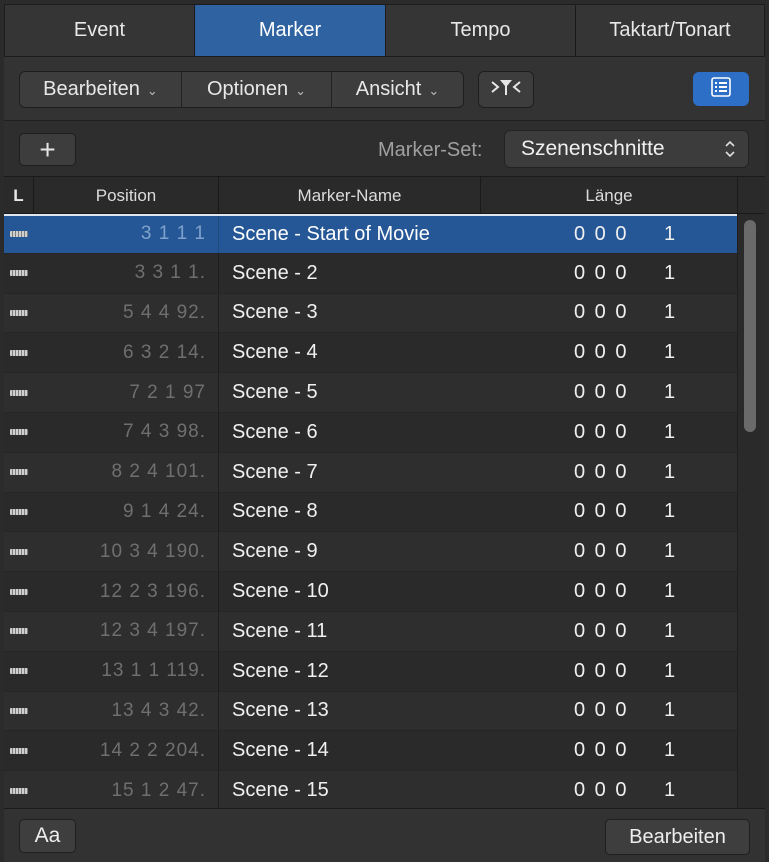 The height and width of the screenshot is (862, 769). I want to click on table-row: 13 4 3 42. Scene - 13 0 0 0 1, so click(370, 711).